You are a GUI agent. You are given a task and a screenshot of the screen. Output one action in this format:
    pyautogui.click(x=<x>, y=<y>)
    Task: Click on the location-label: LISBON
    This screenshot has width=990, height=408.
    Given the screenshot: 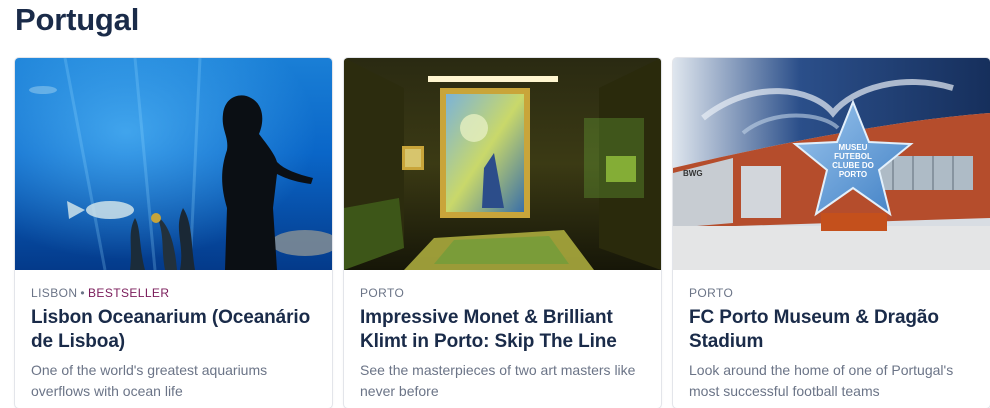 What is the action you would take?
    pyautogui.click(x=54, y=293)
    